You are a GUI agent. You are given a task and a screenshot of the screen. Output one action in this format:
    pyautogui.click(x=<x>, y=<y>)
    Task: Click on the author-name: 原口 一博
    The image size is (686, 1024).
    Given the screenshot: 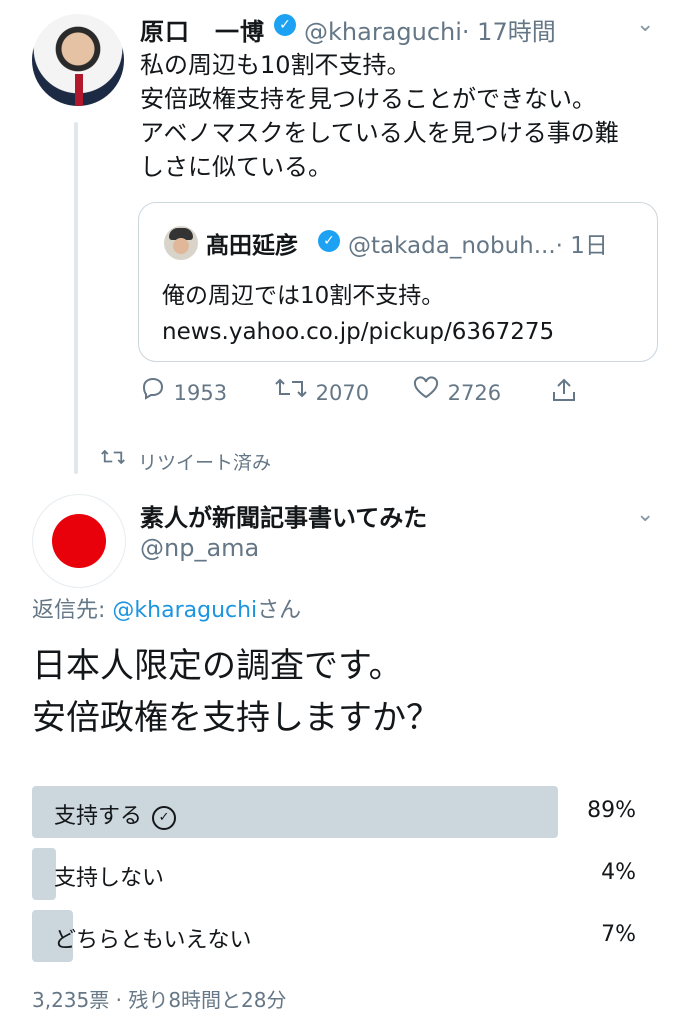 What is the action you would take?
    pyautogui.click(x=202, y=29)
    